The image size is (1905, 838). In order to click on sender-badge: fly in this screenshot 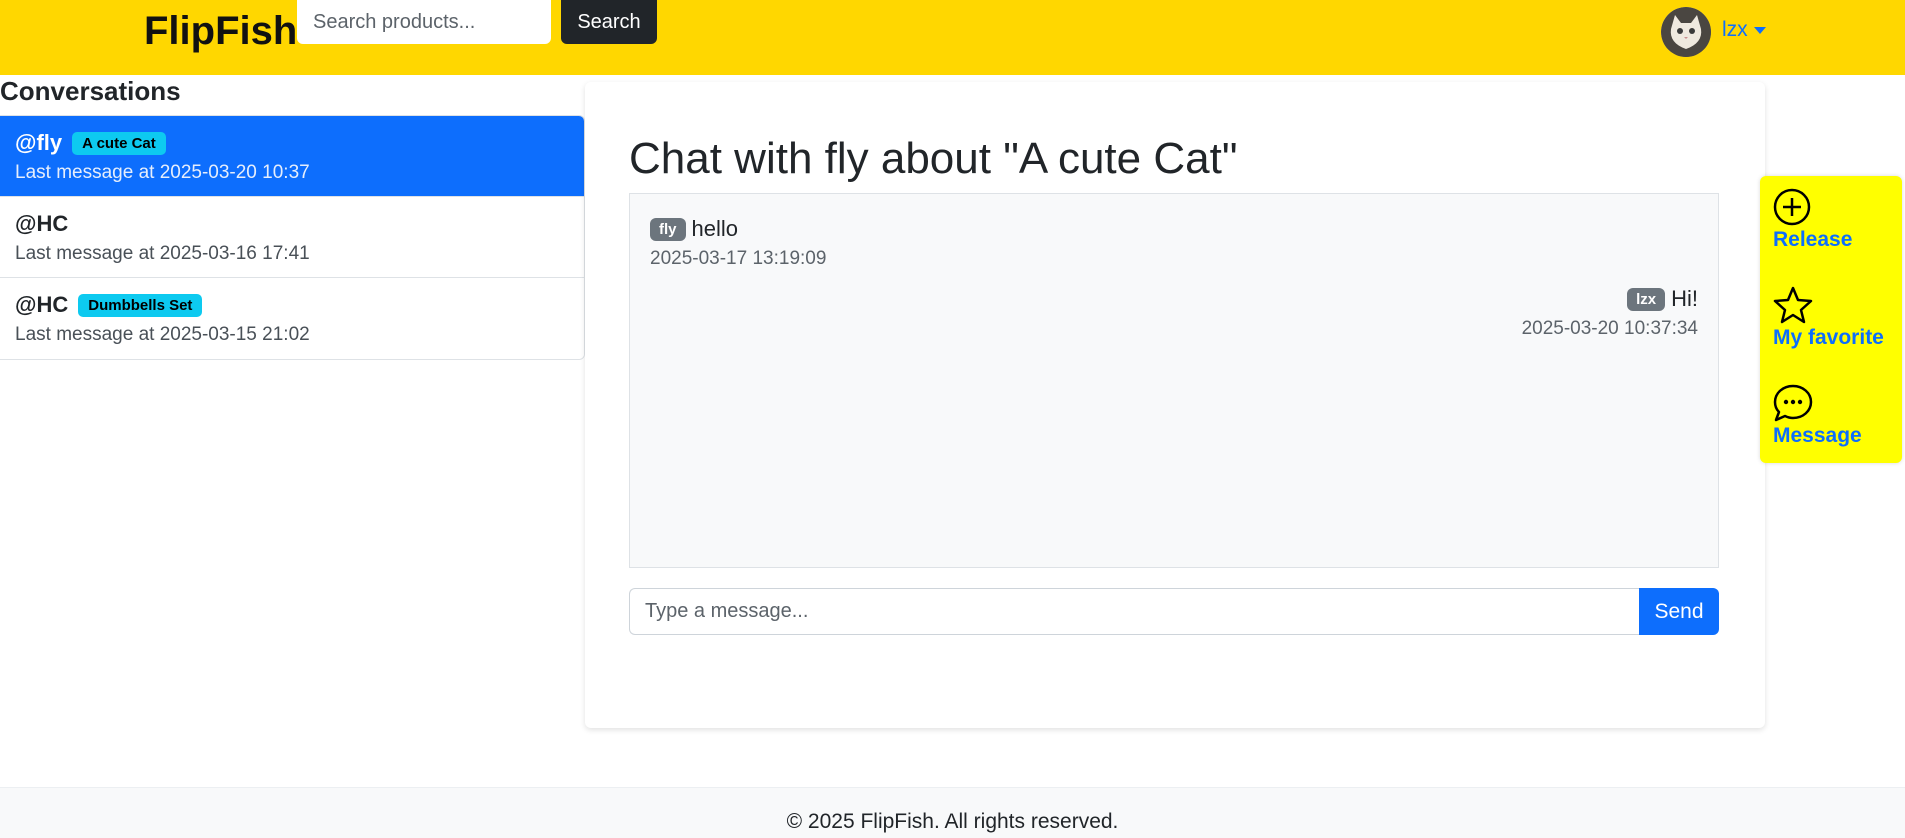, I will do `click(668, 229)`.